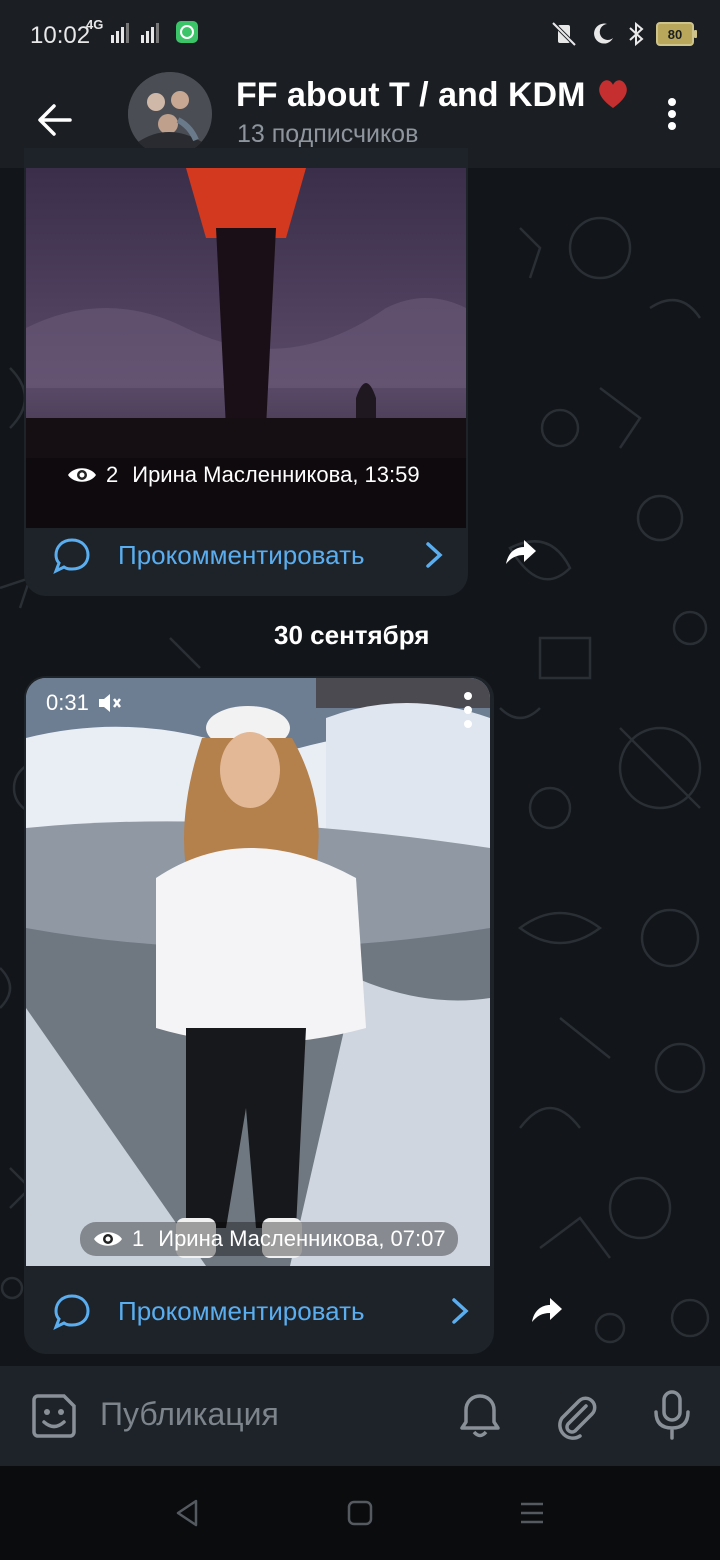 The height and width of the screenshot is (1560, 720). Describe the element at coordinates (636, 34) in the screenshot. I see `bluetooth-icon` at that location.